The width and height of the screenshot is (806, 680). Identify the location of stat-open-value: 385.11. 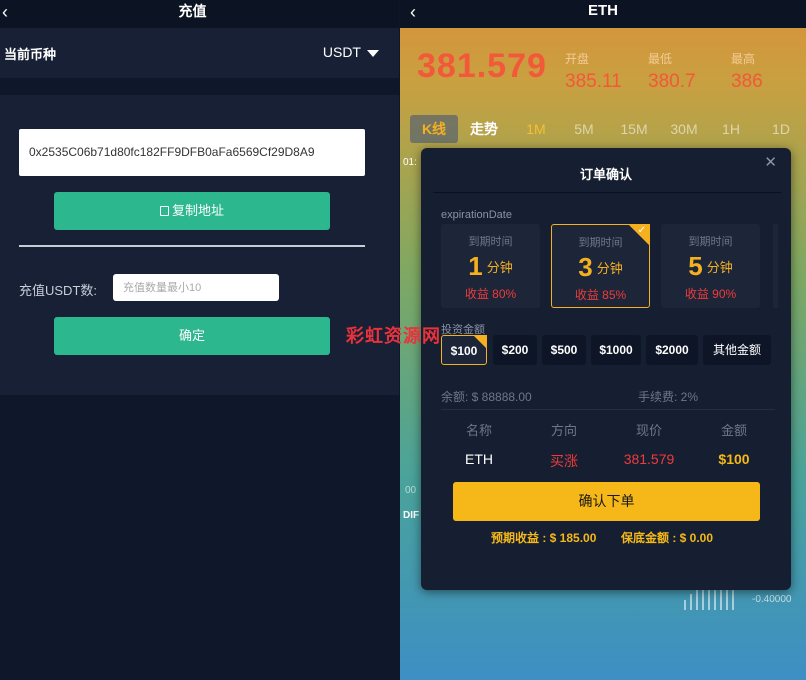
(593, 81).